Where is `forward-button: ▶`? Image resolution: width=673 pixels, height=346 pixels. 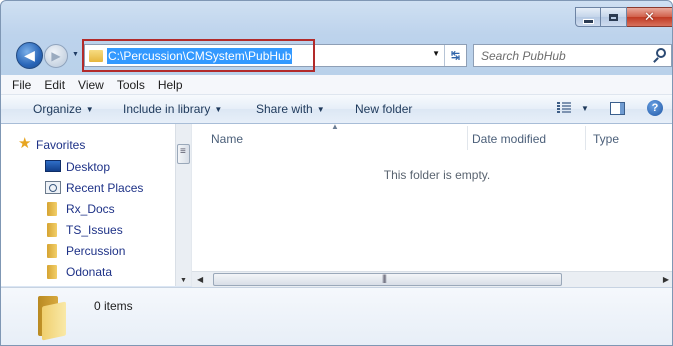 forward-button: ▶ is located at coordinates (56, 56).